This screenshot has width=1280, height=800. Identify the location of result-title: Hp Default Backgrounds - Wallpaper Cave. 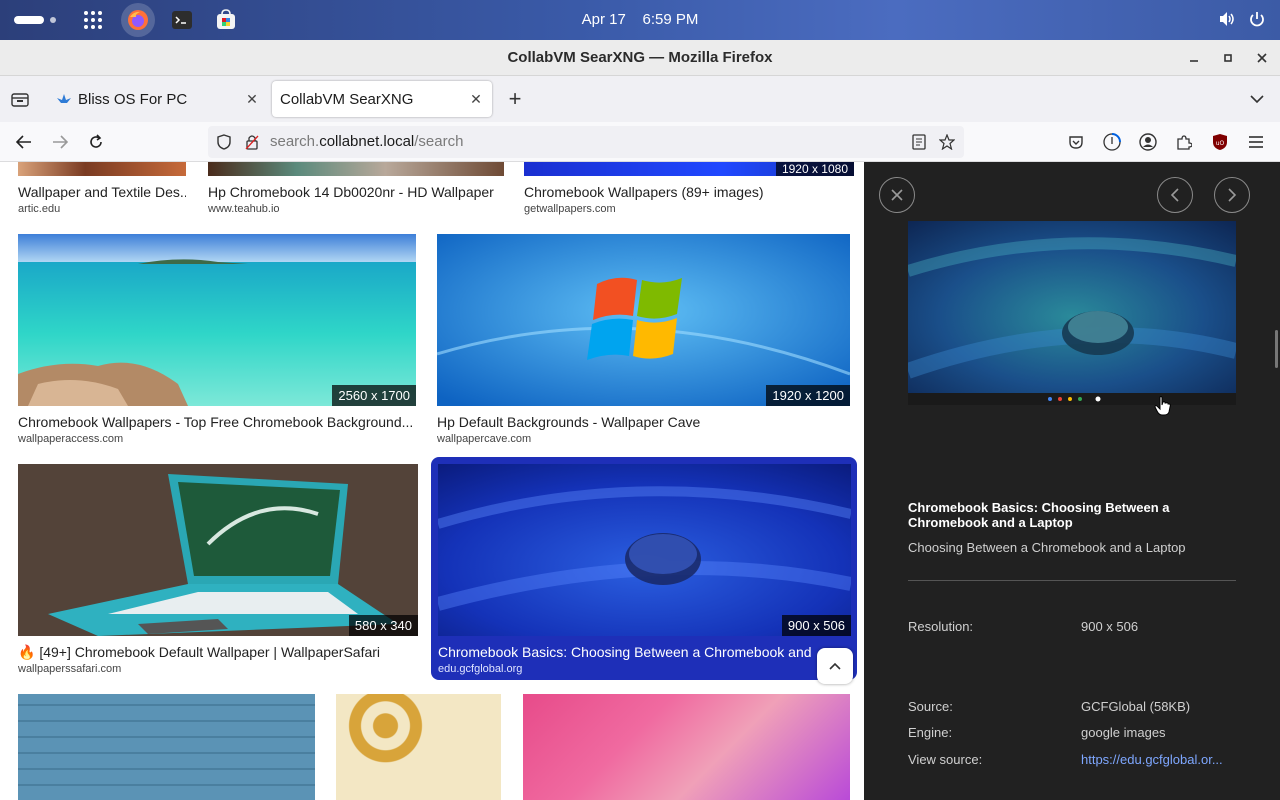
(643, 422).